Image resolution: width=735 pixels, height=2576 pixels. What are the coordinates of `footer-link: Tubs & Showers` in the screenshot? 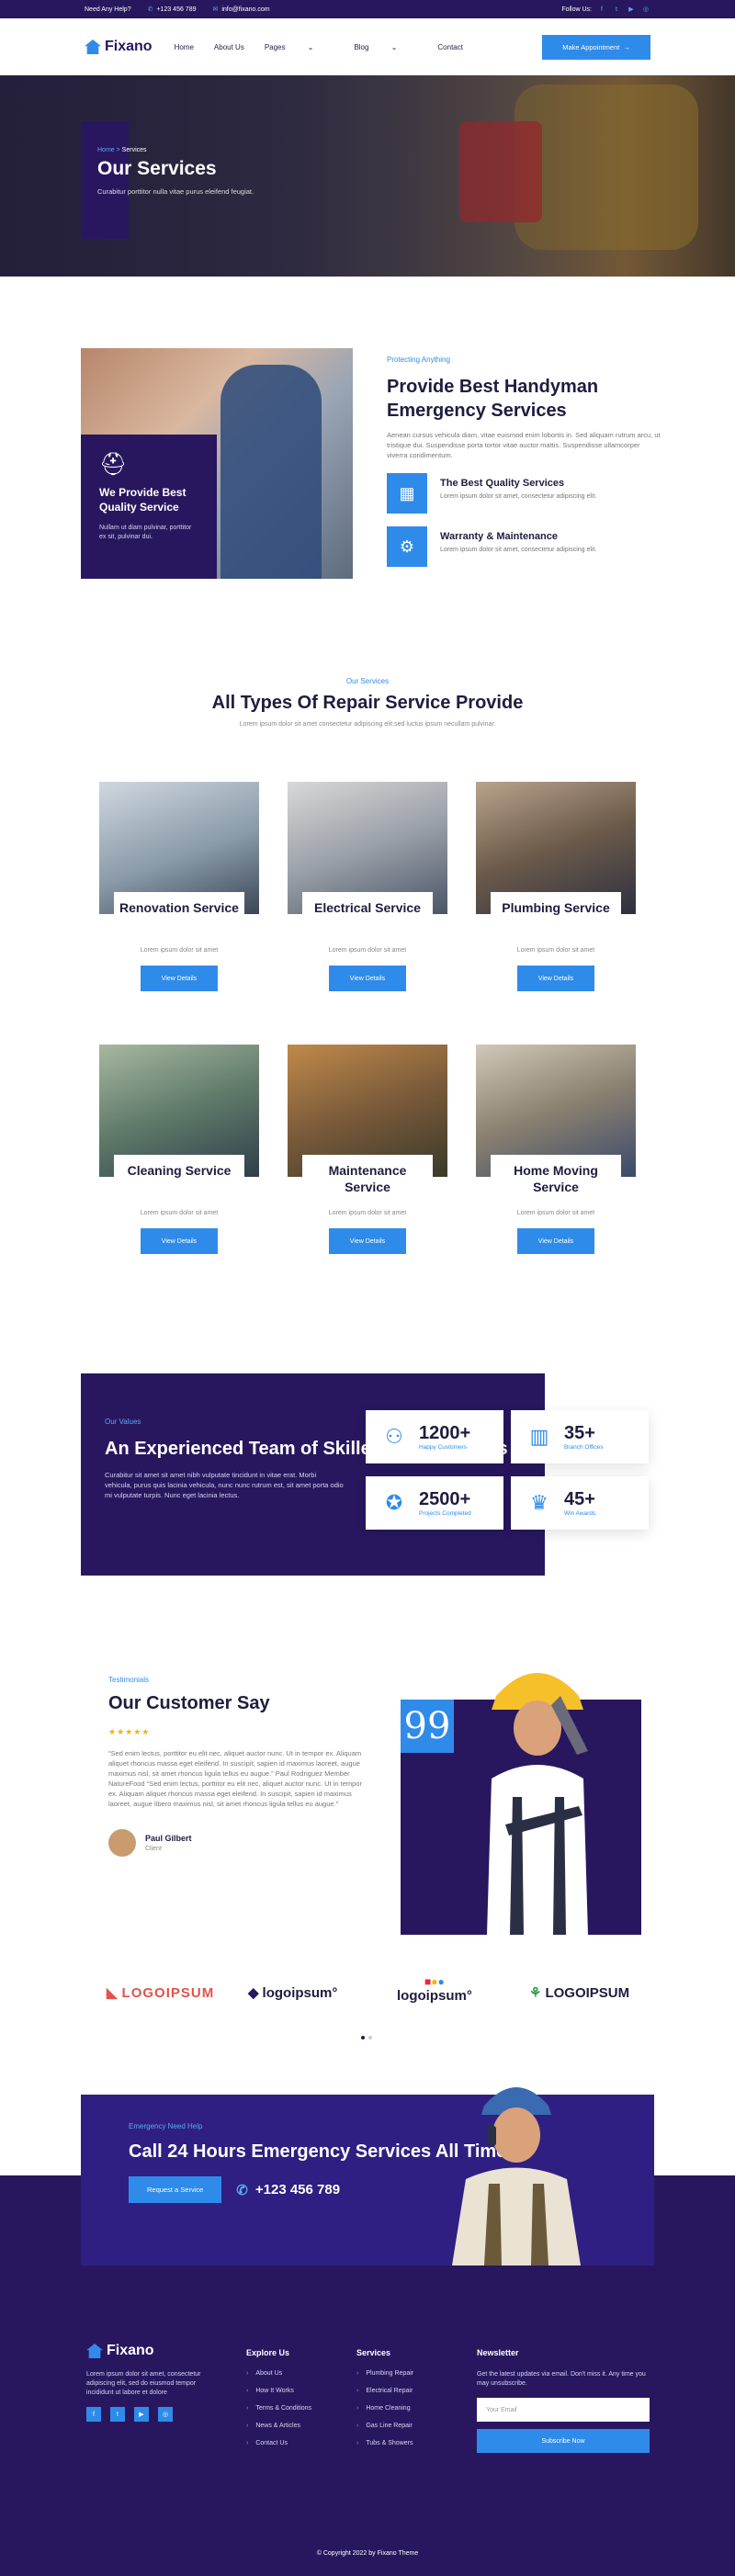 It's located at (385, 2443).